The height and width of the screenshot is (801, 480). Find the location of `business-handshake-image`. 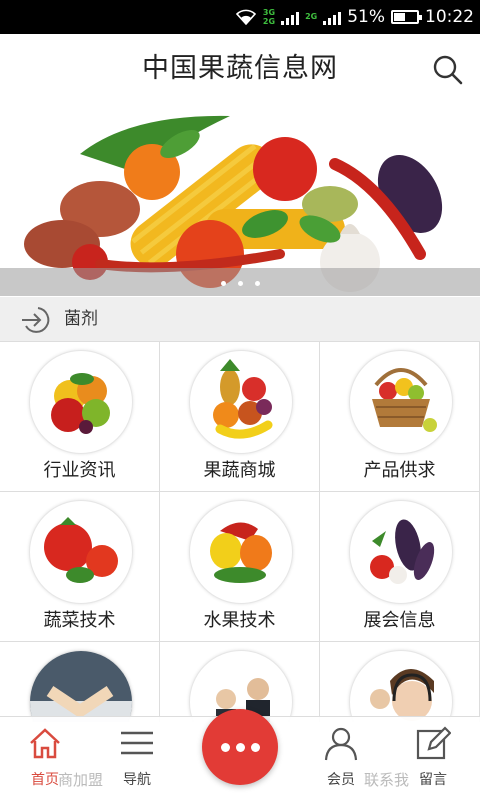

business-handshake-image is located at coordinates (81, 686).